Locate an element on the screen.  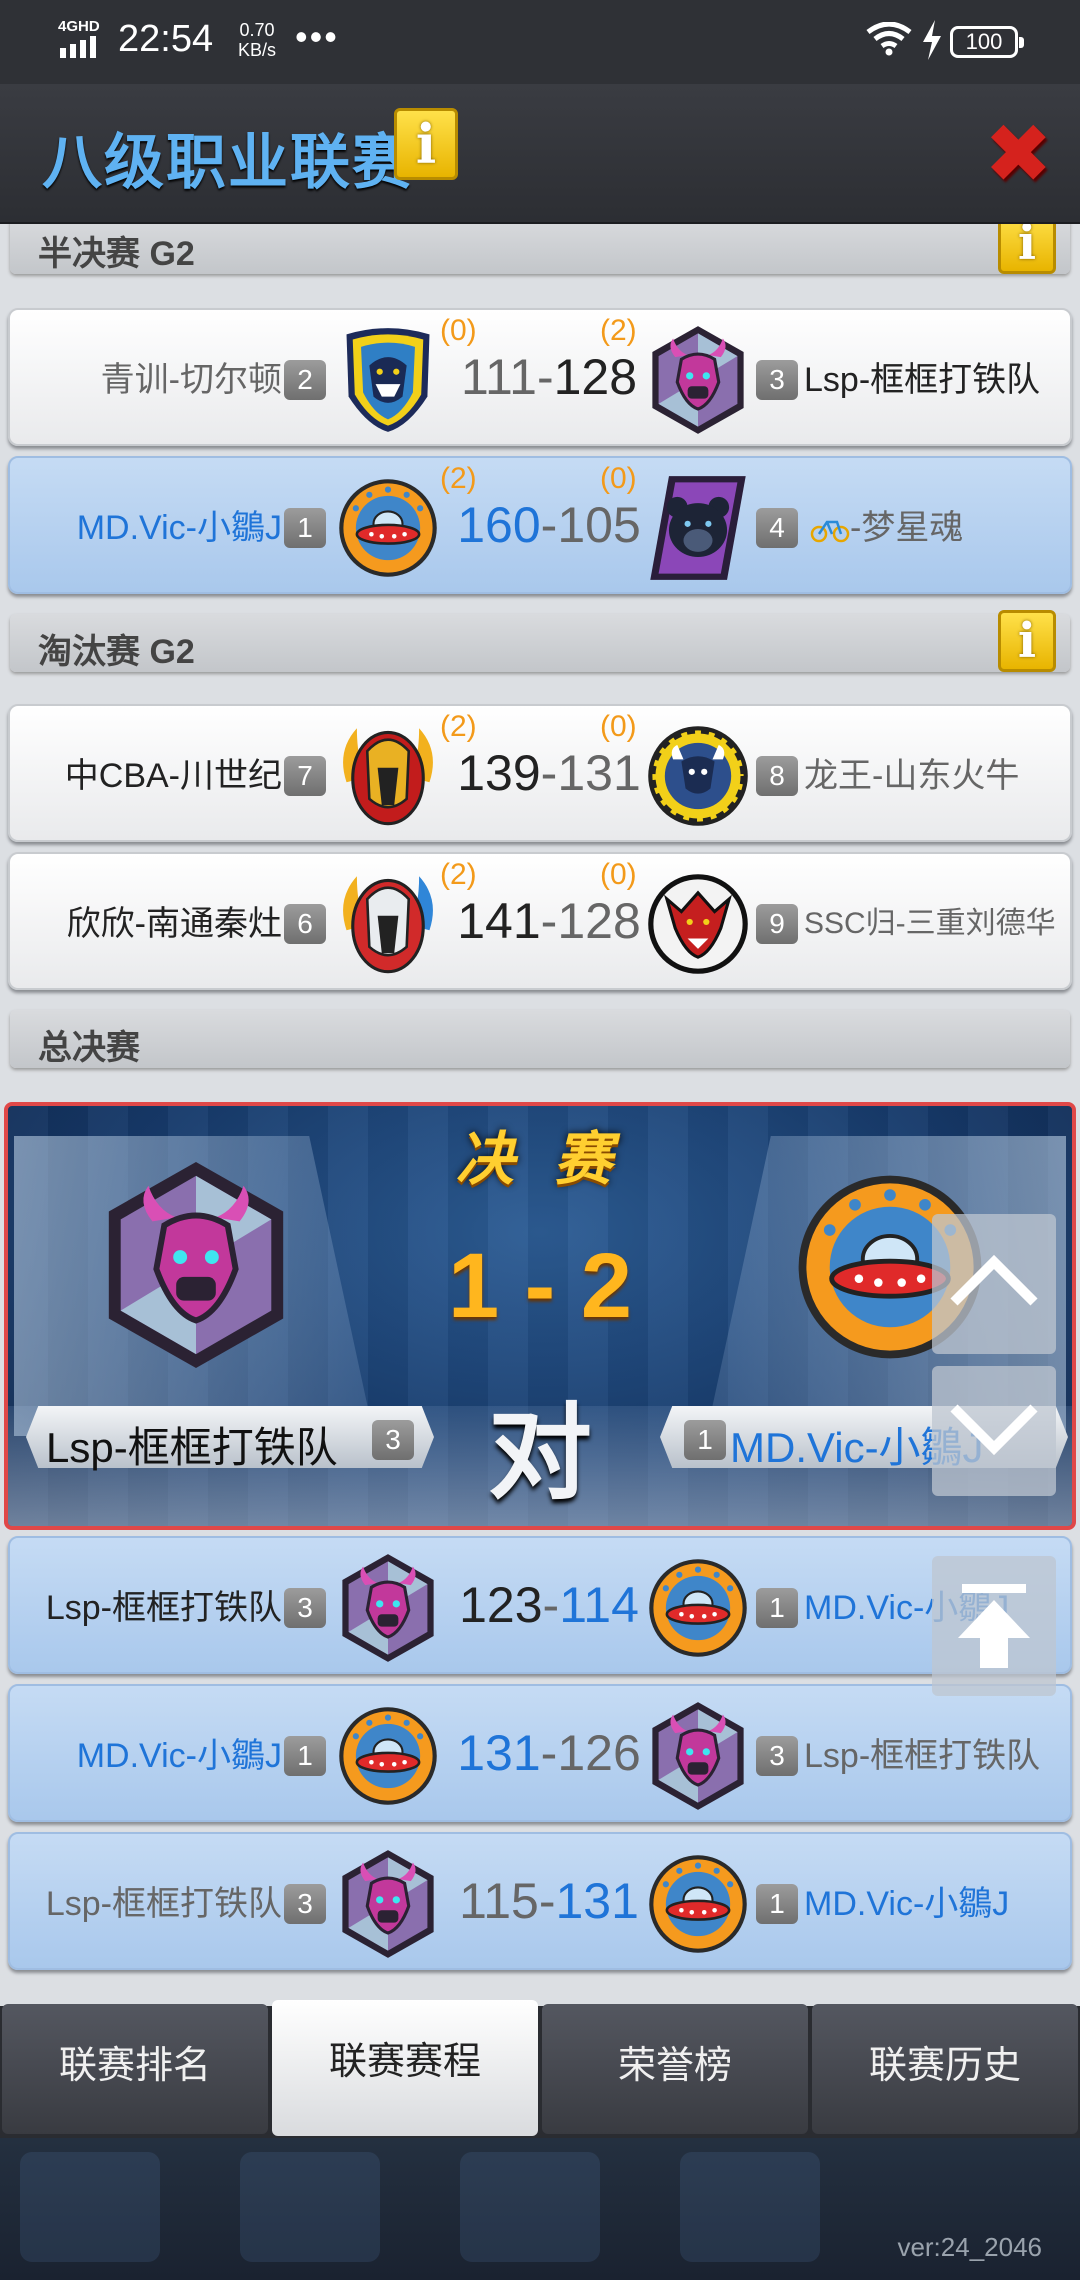
home-seed-badge: 6 is located at coordinates (305, 924).